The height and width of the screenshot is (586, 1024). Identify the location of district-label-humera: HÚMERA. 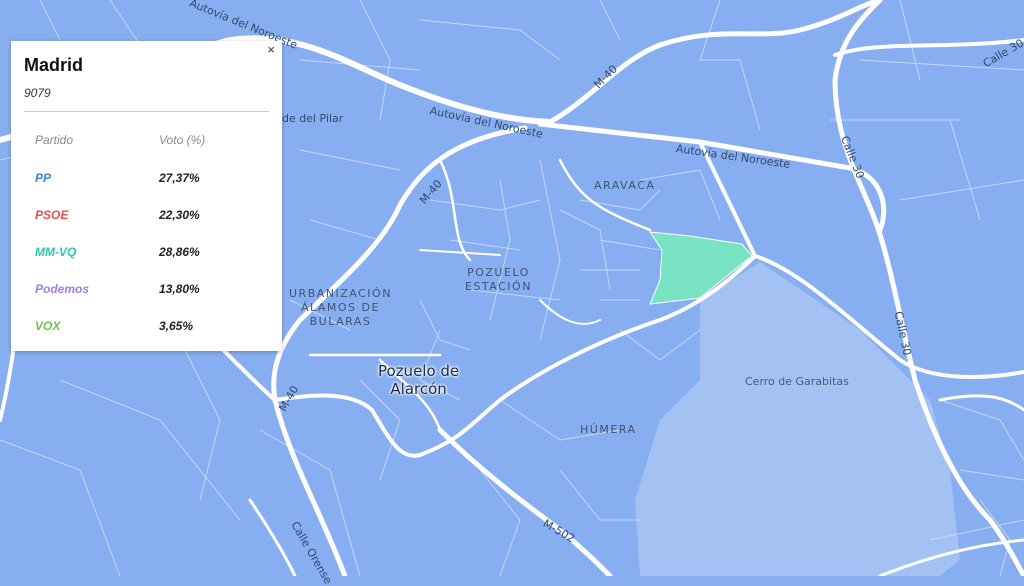
(608, 429).